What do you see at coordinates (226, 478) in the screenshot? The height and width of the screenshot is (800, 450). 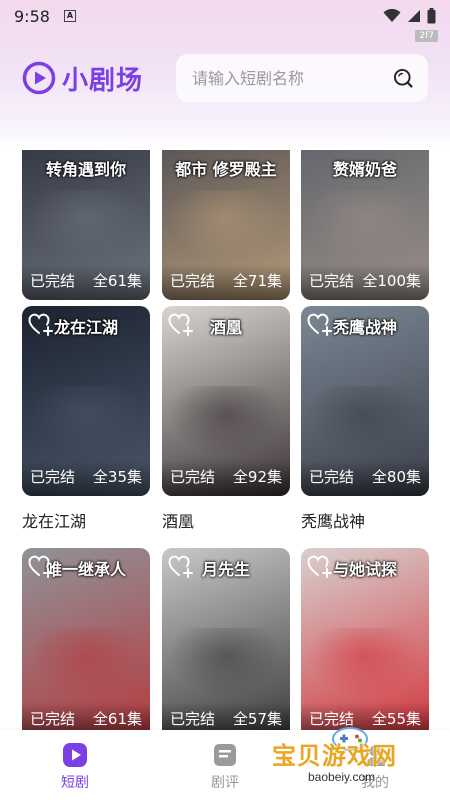 I see `poster-badges: 已完结 全92集` at bounding box center [226, 478].